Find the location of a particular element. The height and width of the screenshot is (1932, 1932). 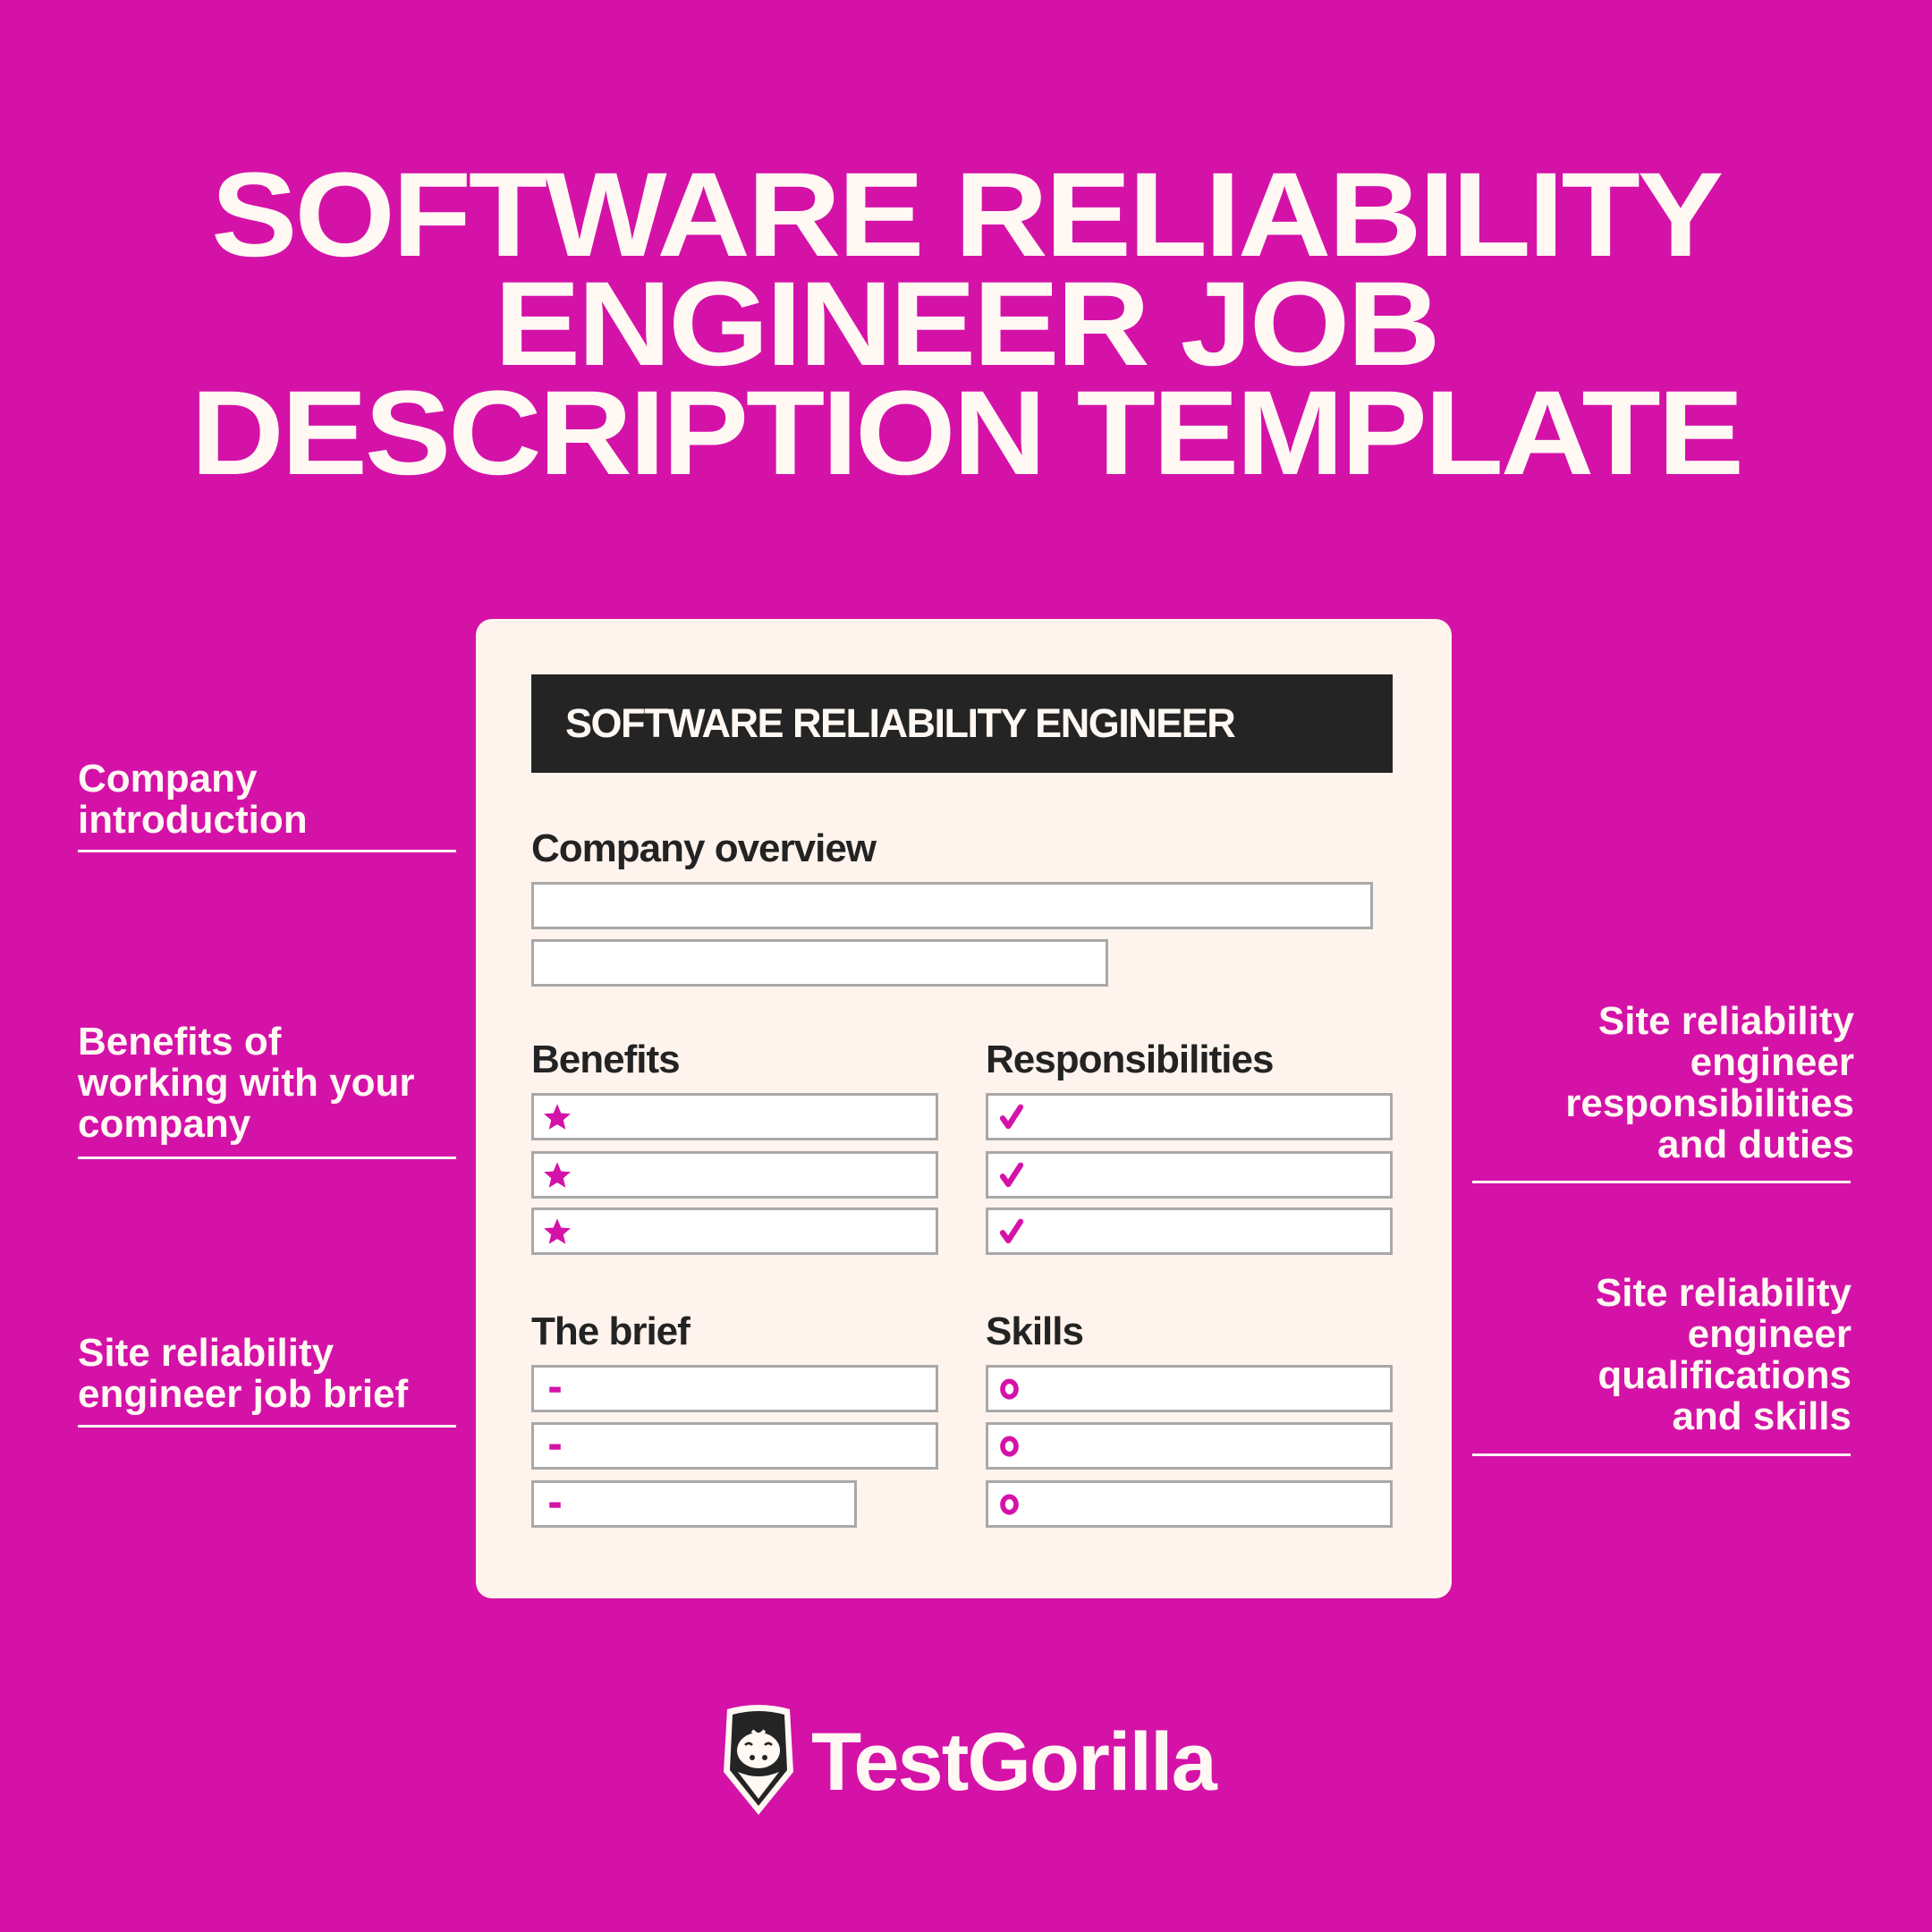

responsibilities-heading: Responsibilities is located at coordinates (1130, 1059).